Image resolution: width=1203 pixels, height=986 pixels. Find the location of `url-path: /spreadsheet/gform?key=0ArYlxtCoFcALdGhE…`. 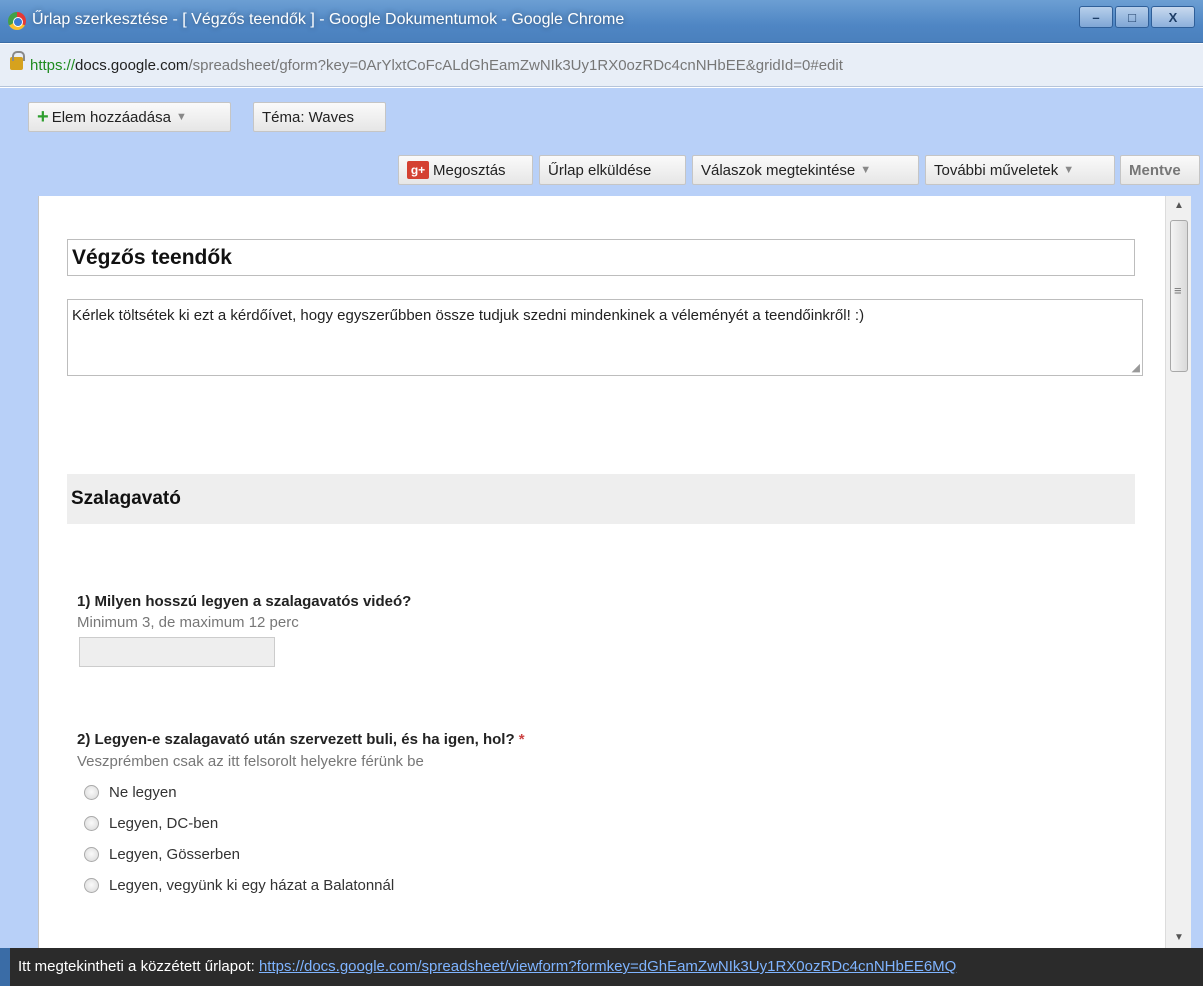

url-path: /spreadsheet/gform?key=0ArYlxtCoFcALdGhE… is located at coordinates (515, 65).